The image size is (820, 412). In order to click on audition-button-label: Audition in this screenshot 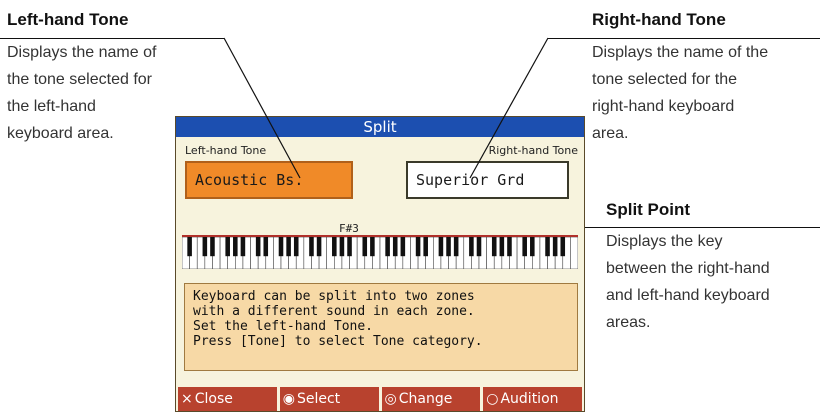, I will do `click(529, 399)`.